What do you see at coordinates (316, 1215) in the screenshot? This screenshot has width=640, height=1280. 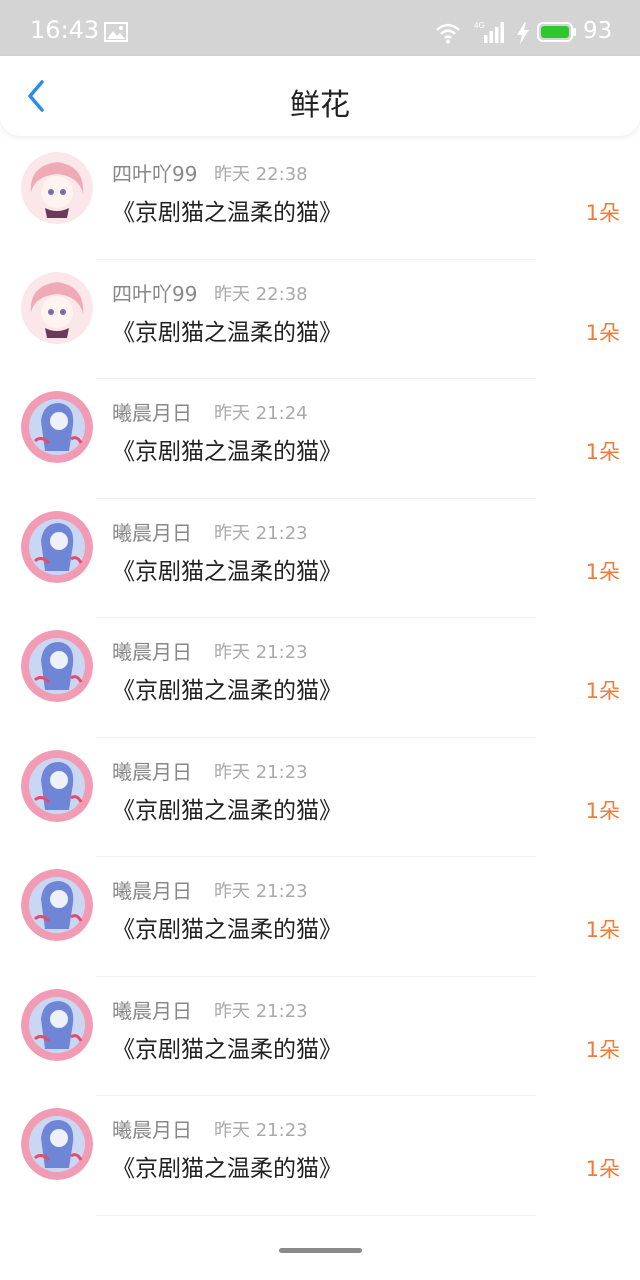 I see `row-divider` at bounding box center [316, 1215].